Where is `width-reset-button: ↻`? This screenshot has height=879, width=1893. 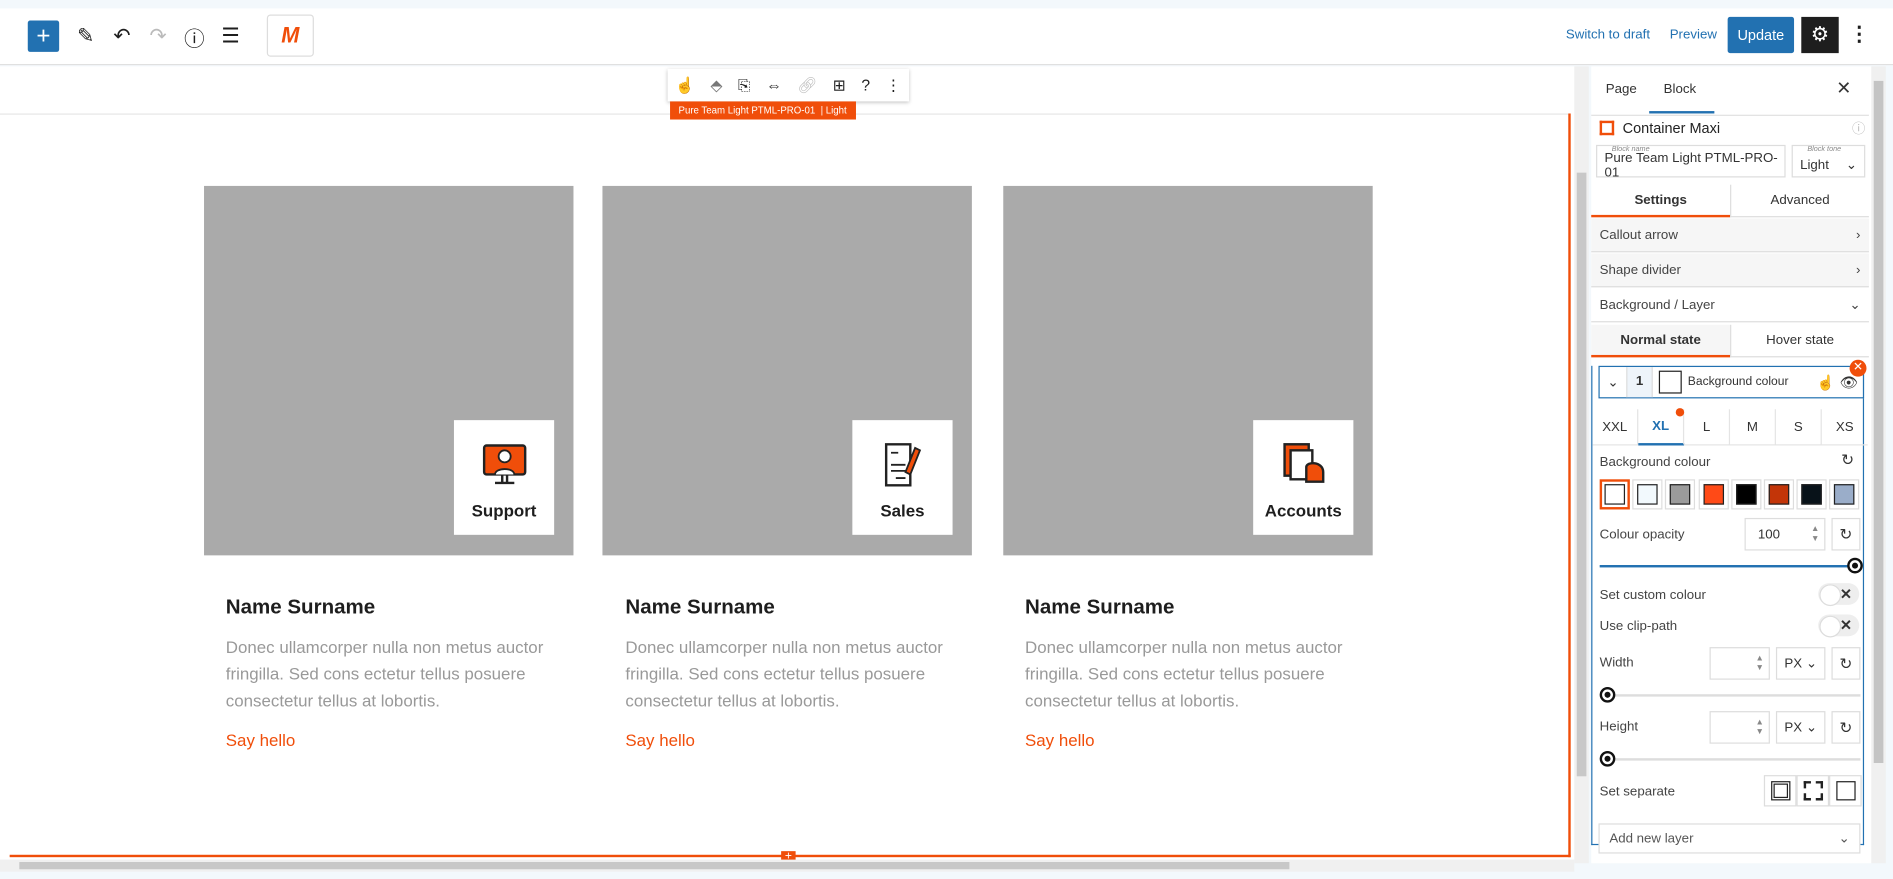
width-reset-button: ↻ is located at coordinates (1846, 663).